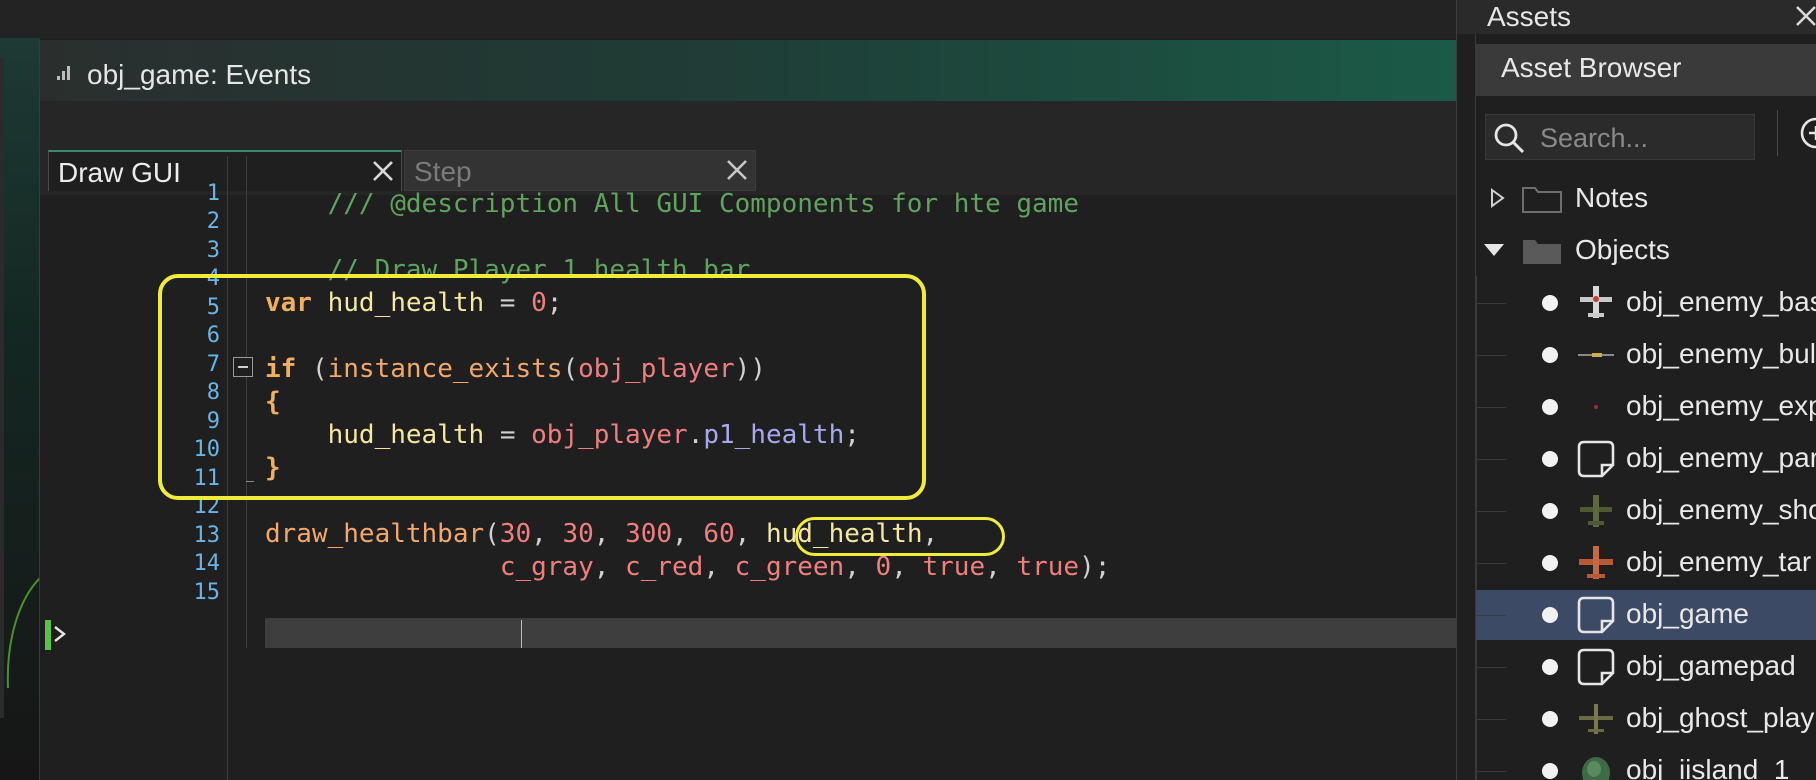 Image resolution: width=1816 pixels, height=780 pixels. Describe the element at coordinates (246, 402) in the screenshot. I see `fold-guide` at that location.